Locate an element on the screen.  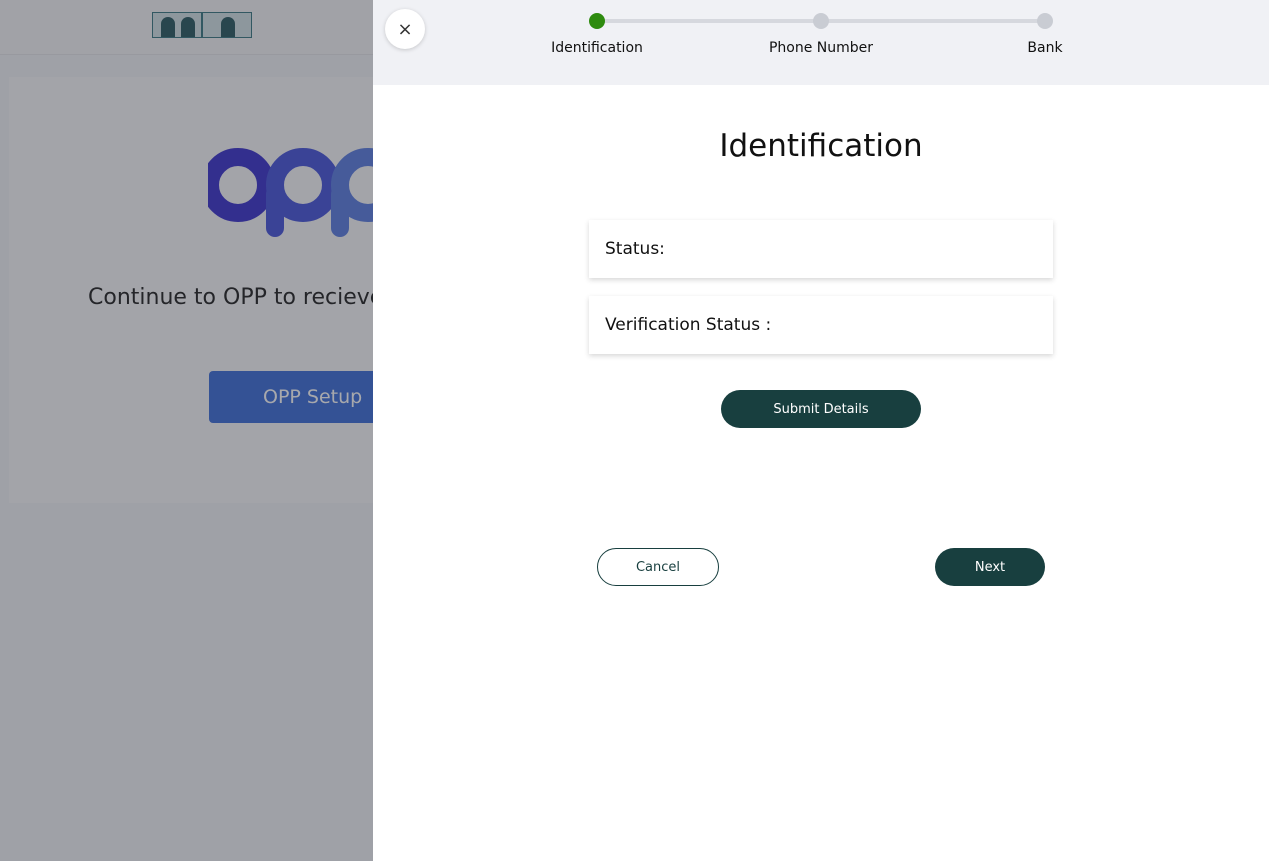
verification-status-row: Verification Status : is located at coordinates (821, 325).